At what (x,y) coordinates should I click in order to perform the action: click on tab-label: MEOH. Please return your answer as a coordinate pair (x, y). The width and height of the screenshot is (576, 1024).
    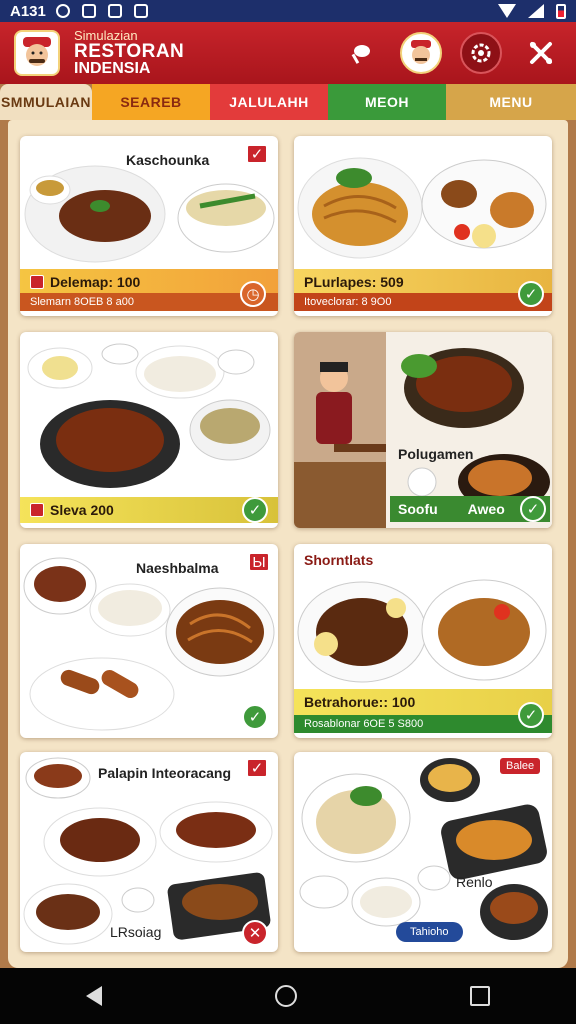
    Looking at the image, I should click on (387, 102).